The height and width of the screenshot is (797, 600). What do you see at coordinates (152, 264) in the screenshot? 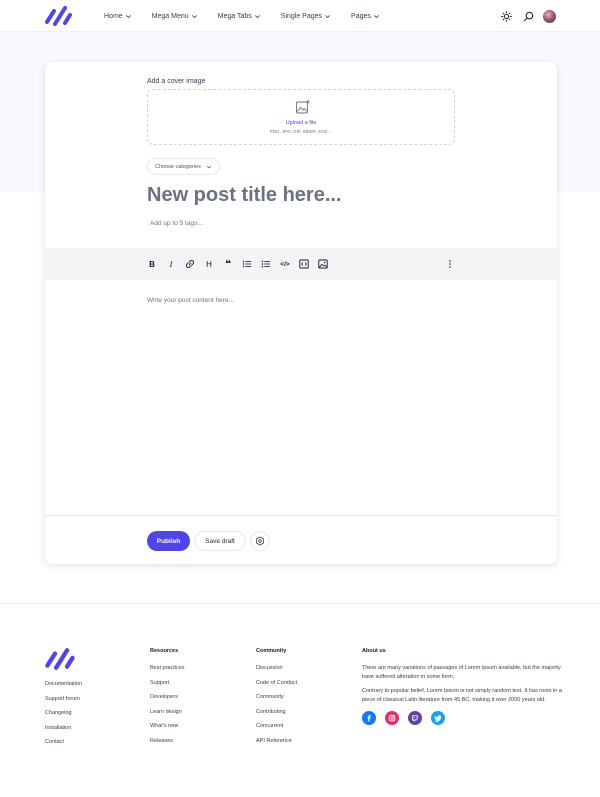
I see `bold-icon: B` at bounding box center [152, 264].